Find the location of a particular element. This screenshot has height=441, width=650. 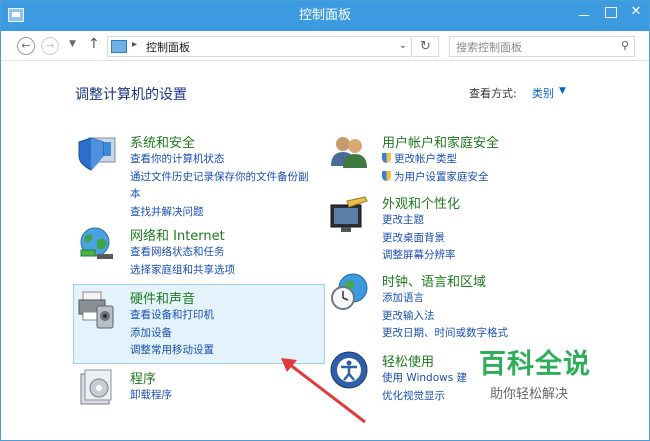

navigation-bar: ← → ▼ ↑ ▸ 控制面板 ⌄ ↻ 搜索控制面板 ⚲ is located at coordinates (325, 46).